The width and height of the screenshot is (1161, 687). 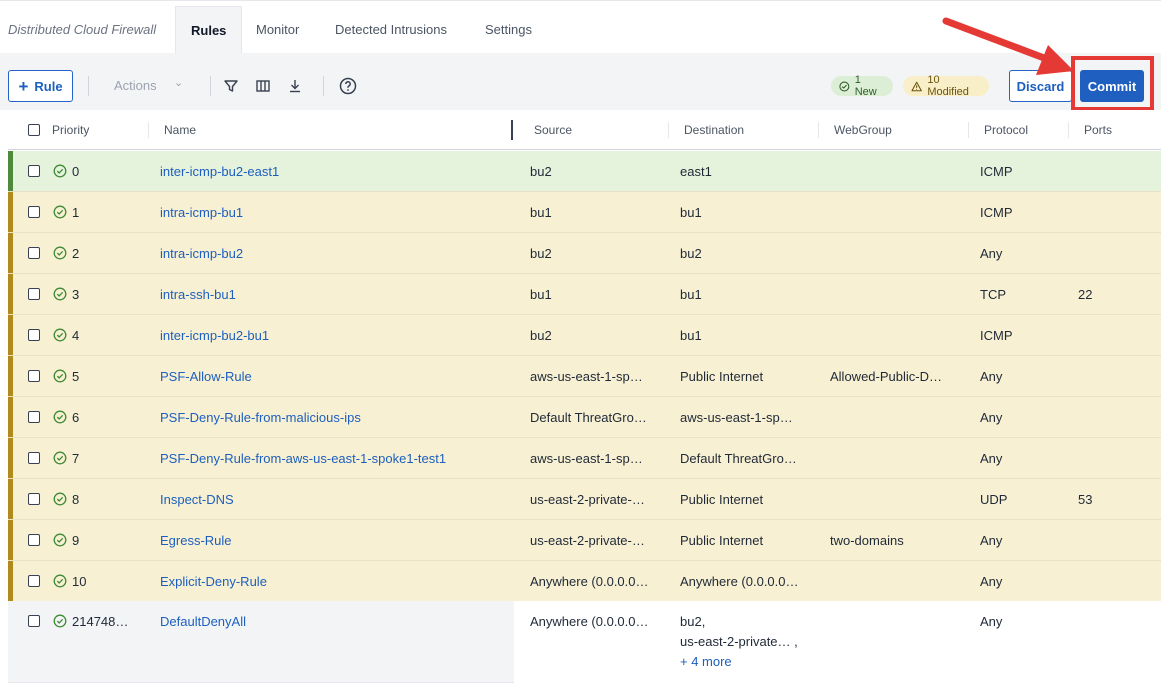 What do you see at coordinates (391, 30) in the screenshot?
I see `tab-detected-intrusions: Detected Intrusions` at bounding box center [391, 30].